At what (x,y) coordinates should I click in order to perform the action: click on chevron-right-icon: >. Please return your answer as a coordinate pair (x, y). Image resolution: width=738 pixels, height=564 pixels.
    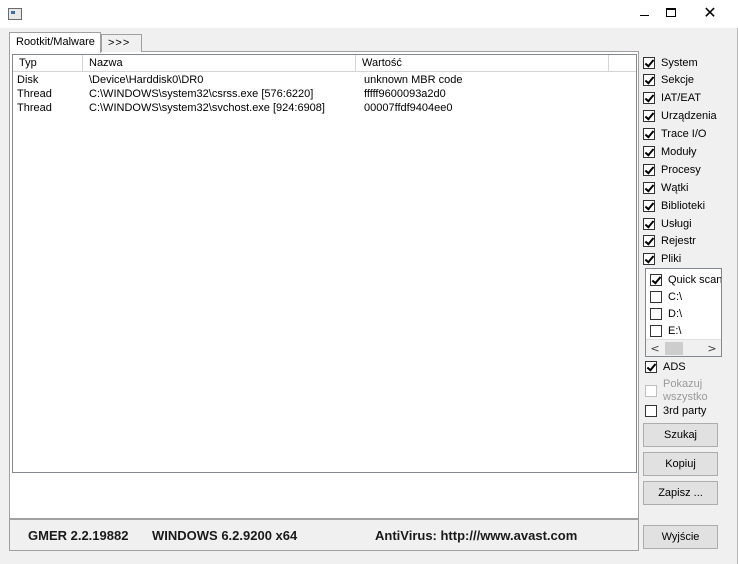
    Looking at the image, I should click on (712, 348).